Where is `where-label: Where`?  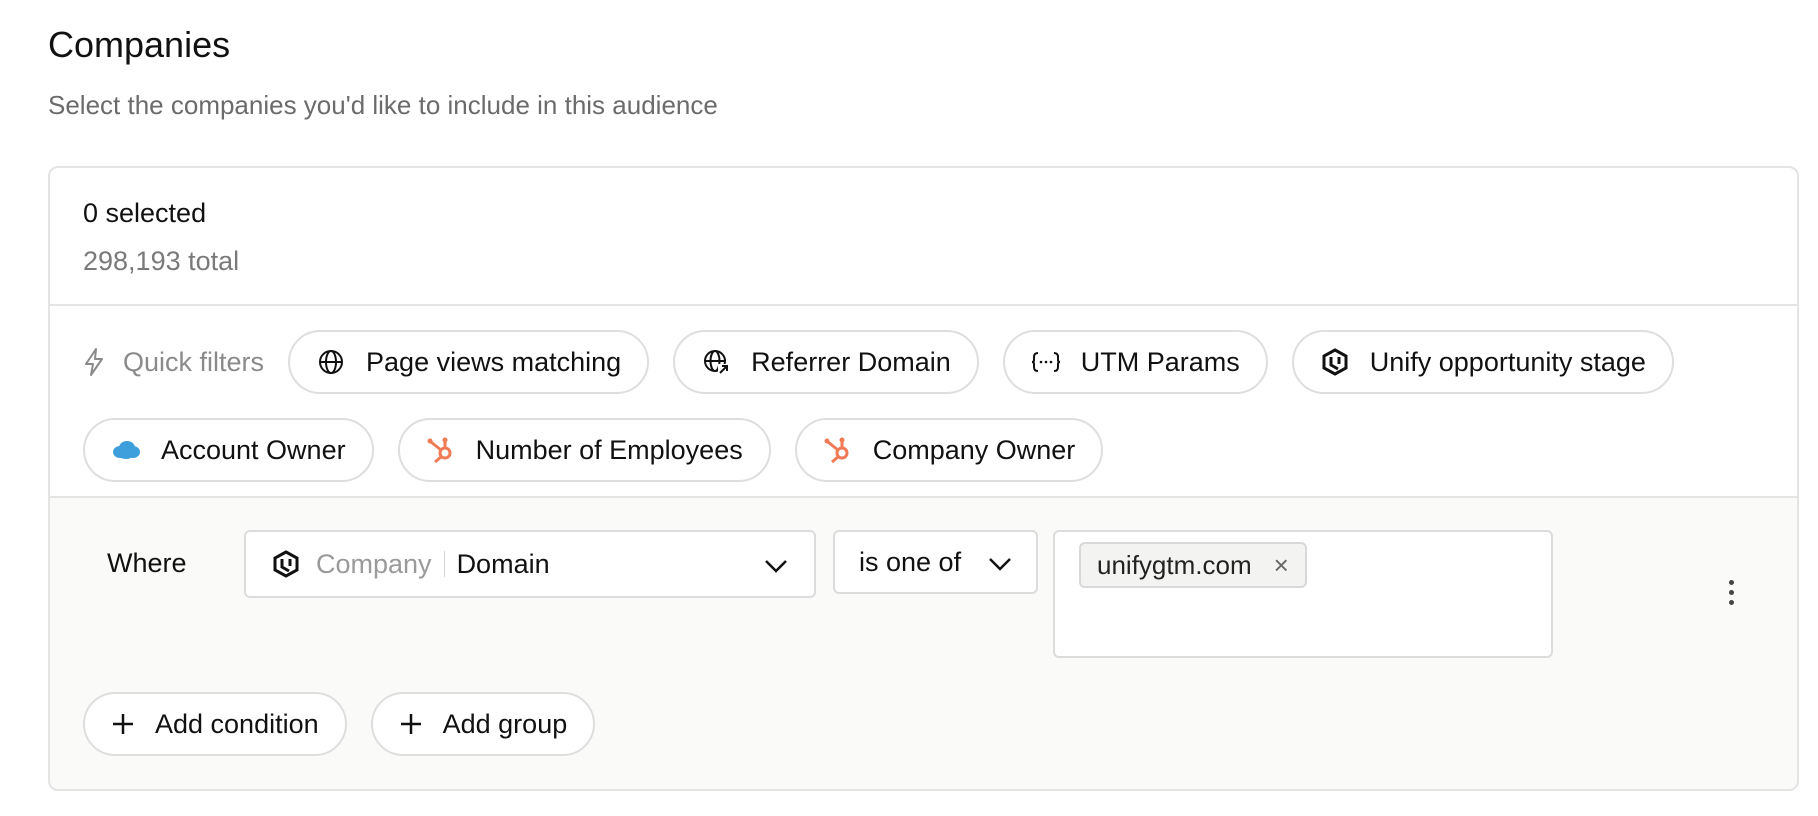
where-label: Where is located at coordinates (147, 563).